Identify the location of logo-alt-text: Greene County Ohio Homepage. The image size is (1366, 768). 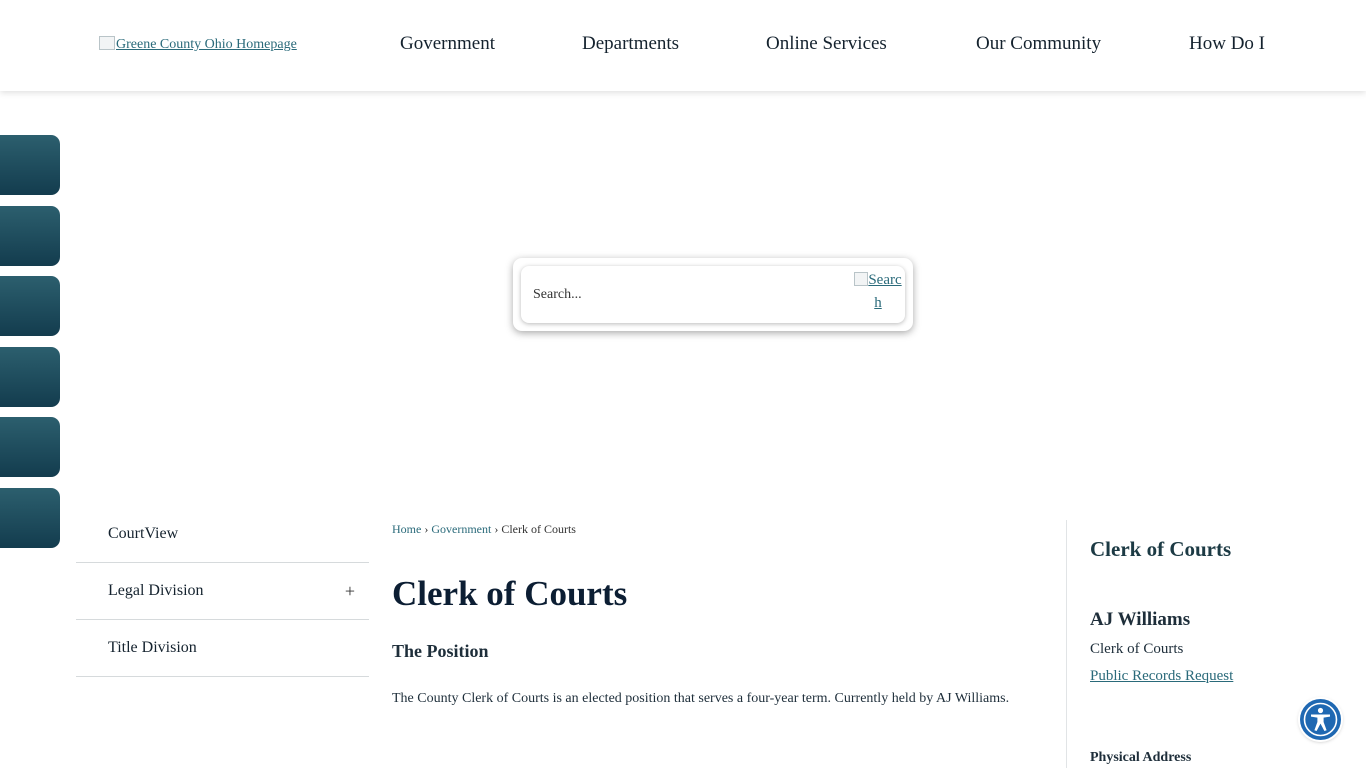
(206, 44).